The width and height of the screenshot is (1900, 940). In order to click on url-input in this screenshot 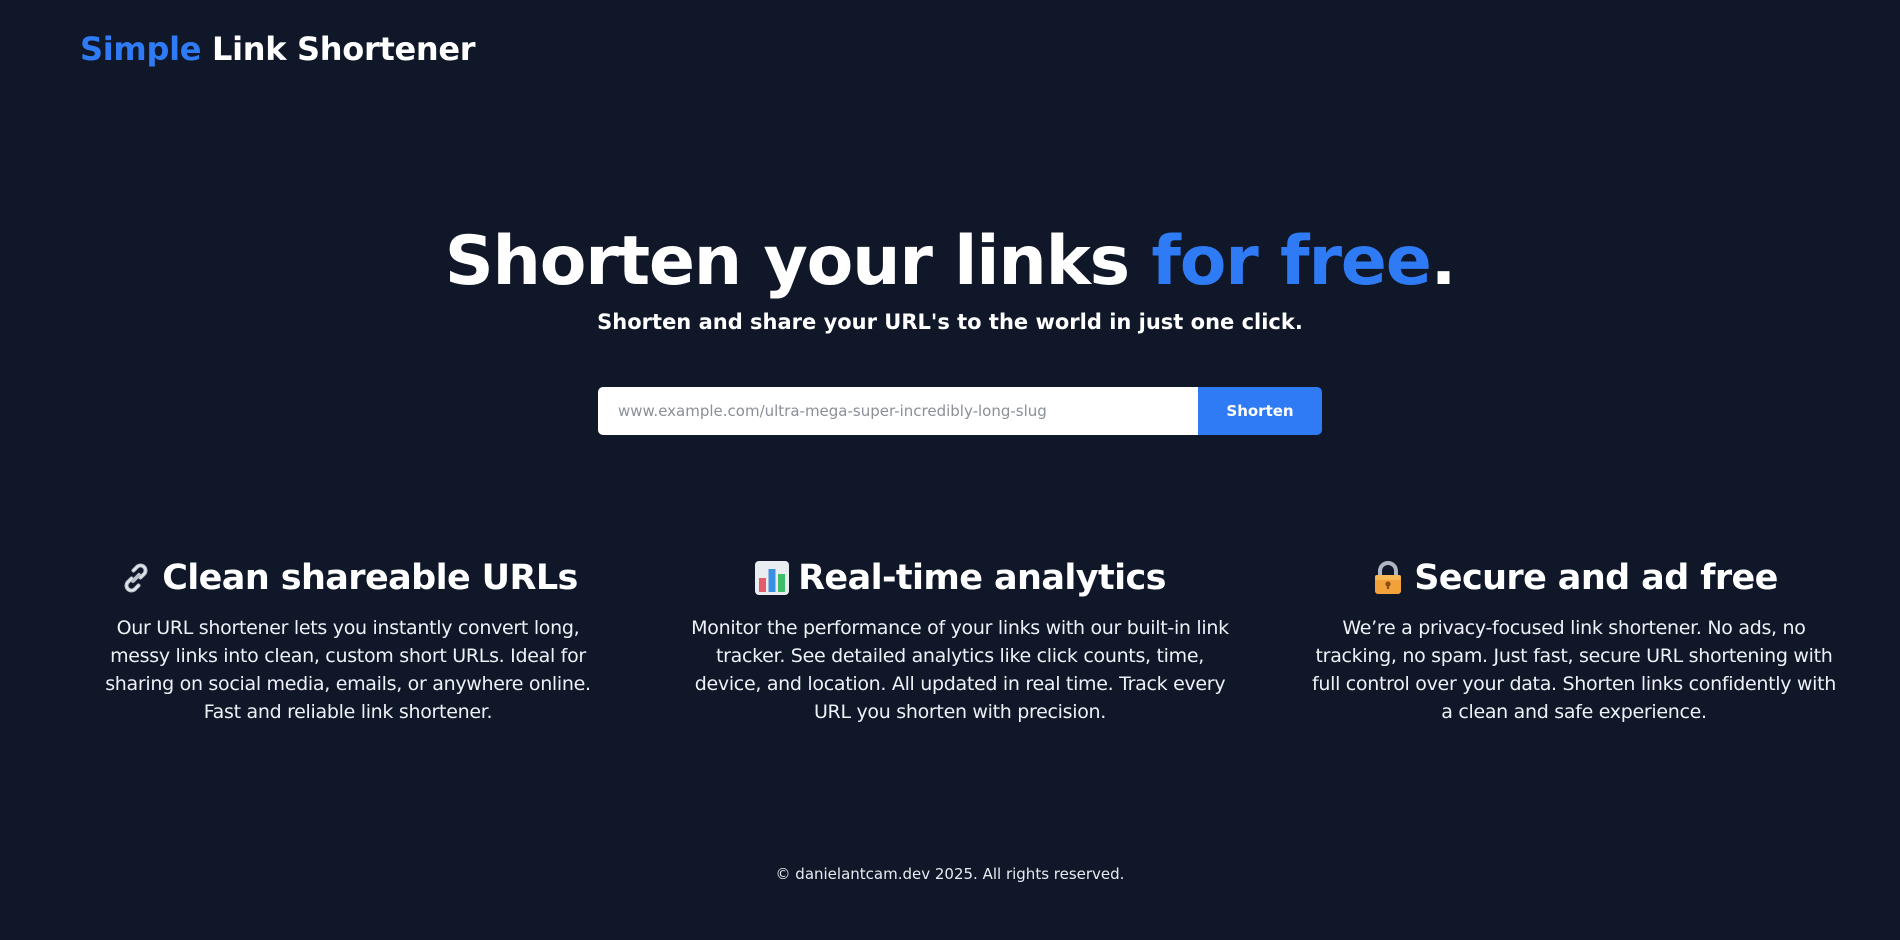, I will do `click(898, 411)`.